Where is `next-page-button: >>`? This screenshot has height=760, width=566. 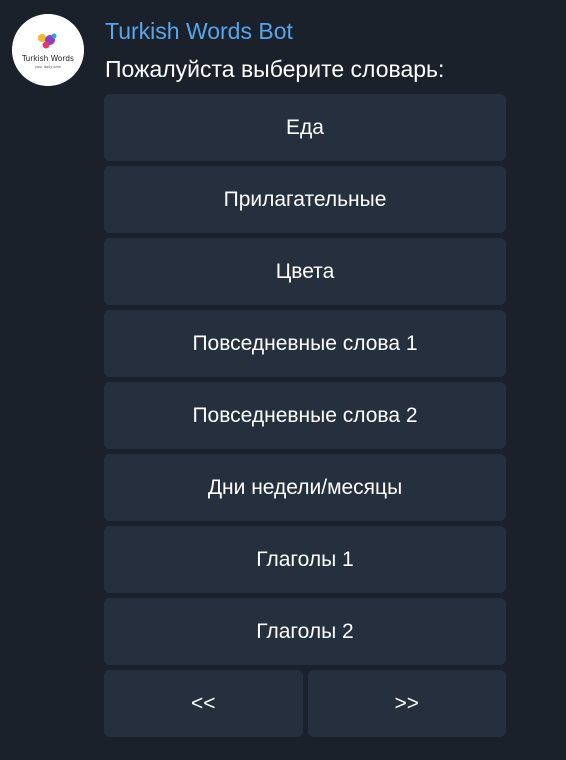
next-page-button: >> is located at coordinates (406, 703).